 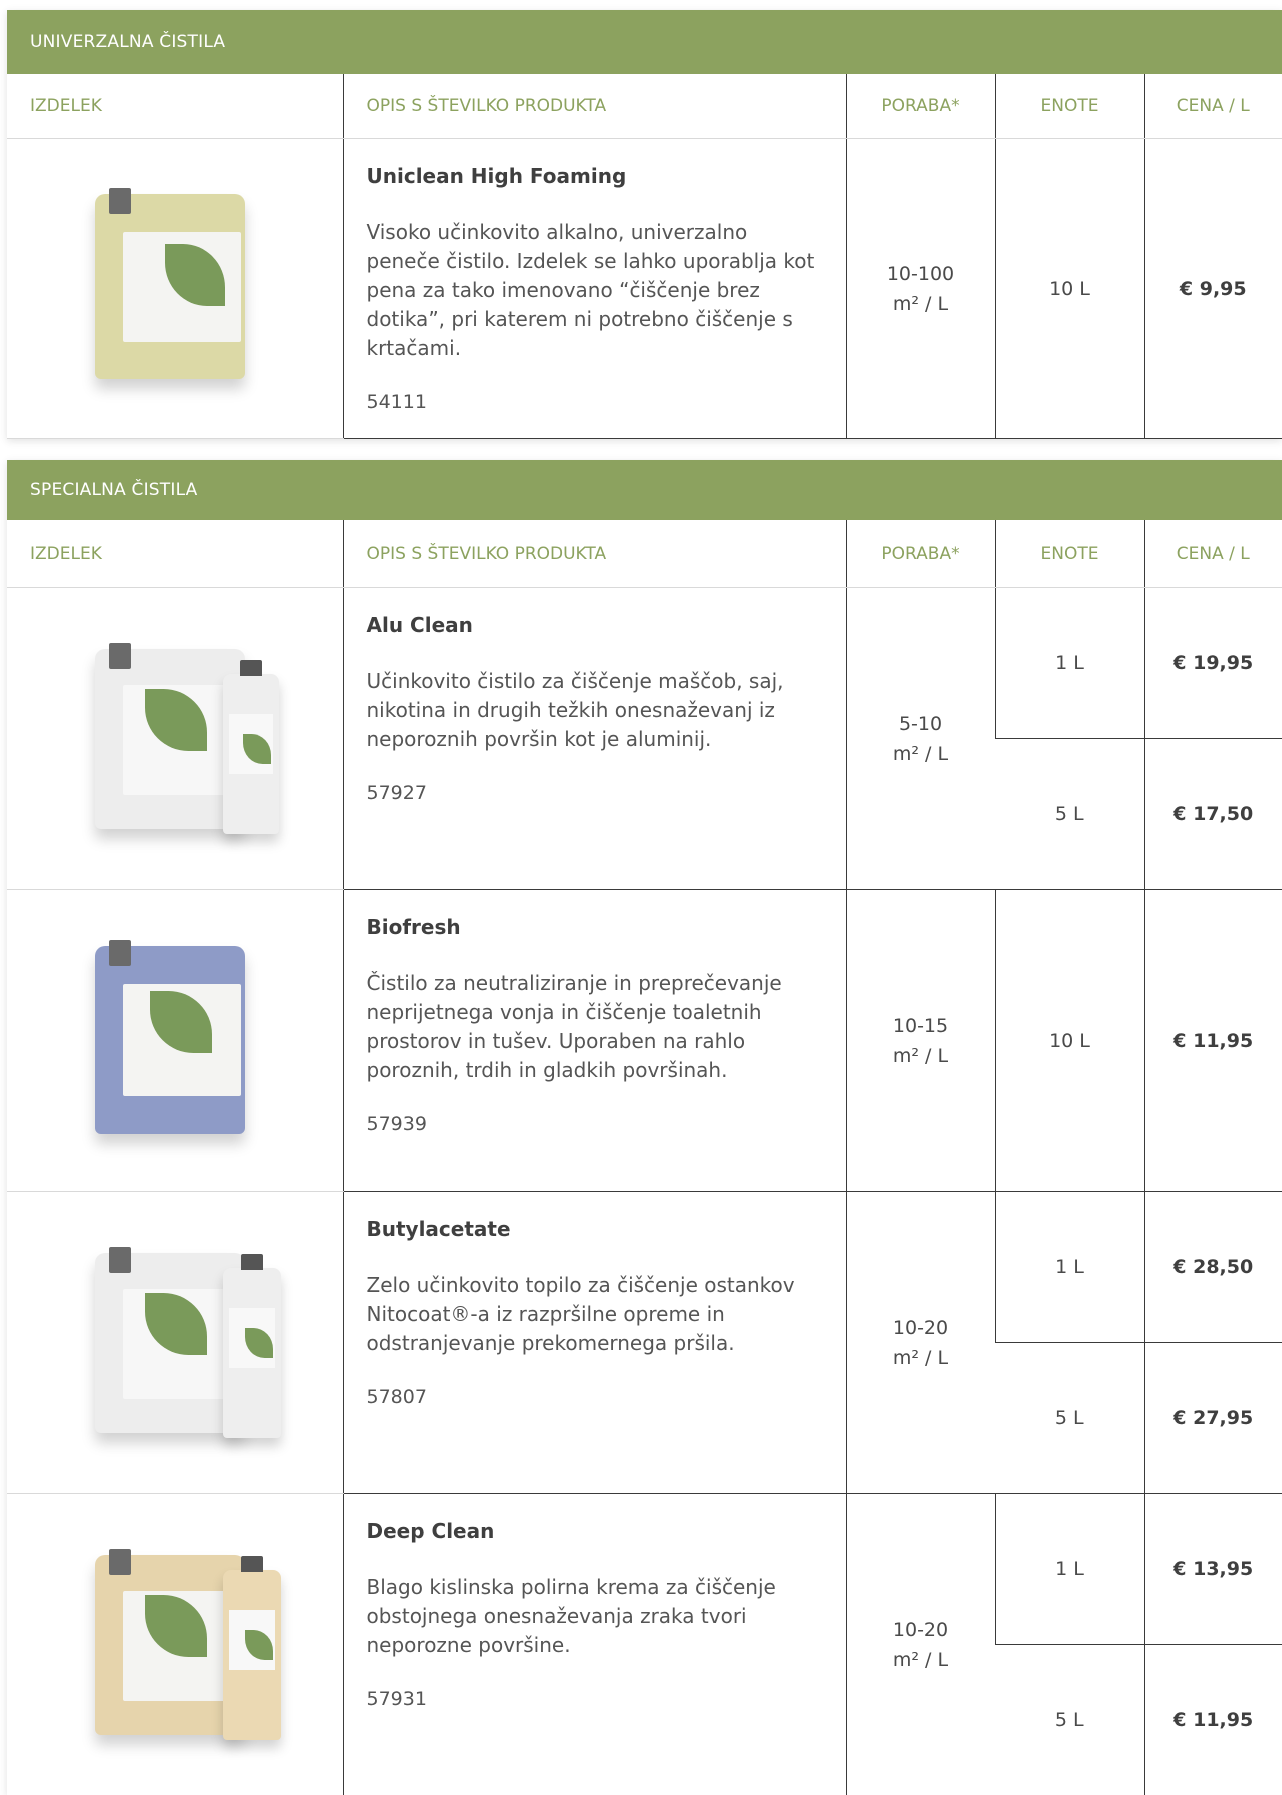 What do you see at coordinates (1213, 663) in the screenshot?
I see `price-cell: € 19,95` at bounding box center [1213, 663].